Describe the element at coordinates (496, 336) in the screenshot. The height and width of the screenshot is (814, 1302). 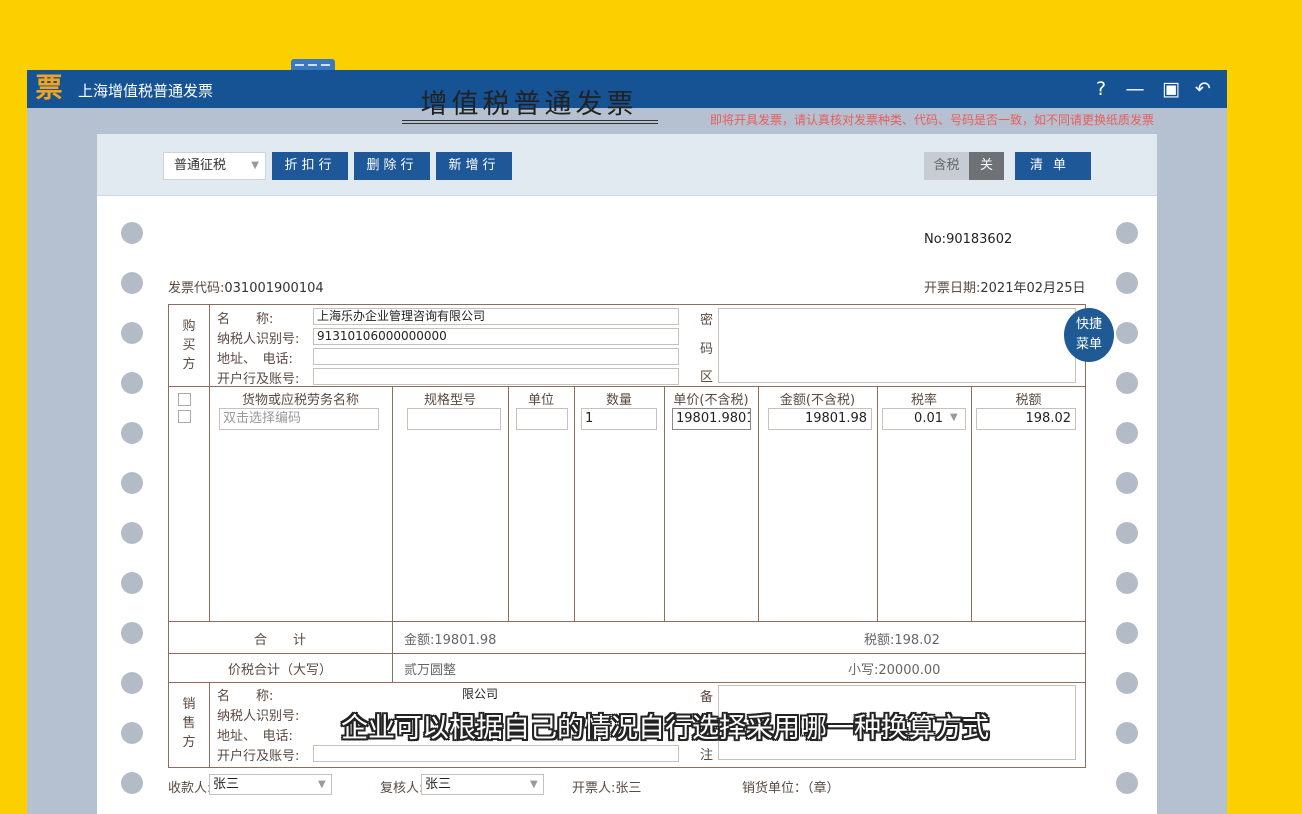
I see `buyer-tax-id-input: 91310106000000000` at that location.